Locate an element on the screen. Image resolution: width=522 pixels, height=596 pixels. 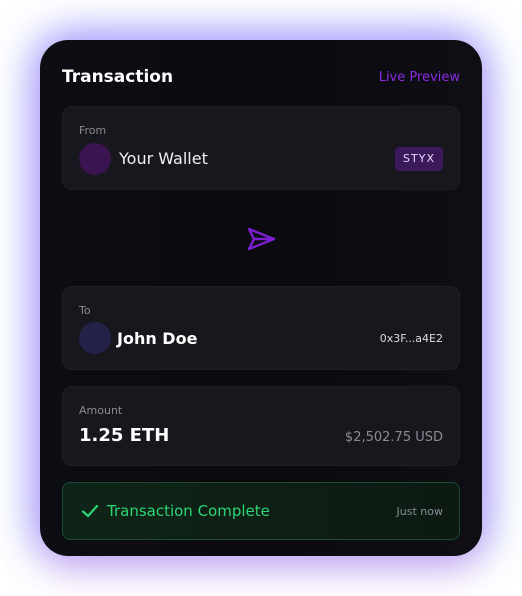
from-label: From is located at coordinates (93, 130).